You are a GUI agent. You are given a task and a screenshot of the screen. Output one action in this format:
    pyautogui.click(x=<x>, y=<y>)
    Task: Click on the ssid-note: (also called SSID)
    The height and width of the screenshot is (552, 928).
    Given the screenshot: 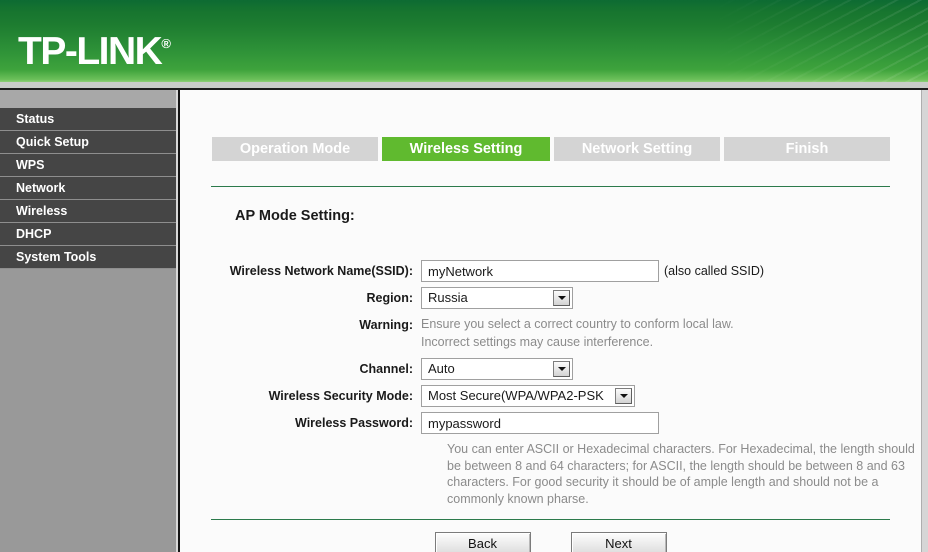 What is the action you would take?
    pyautogui.click(x=714, y=271)
    